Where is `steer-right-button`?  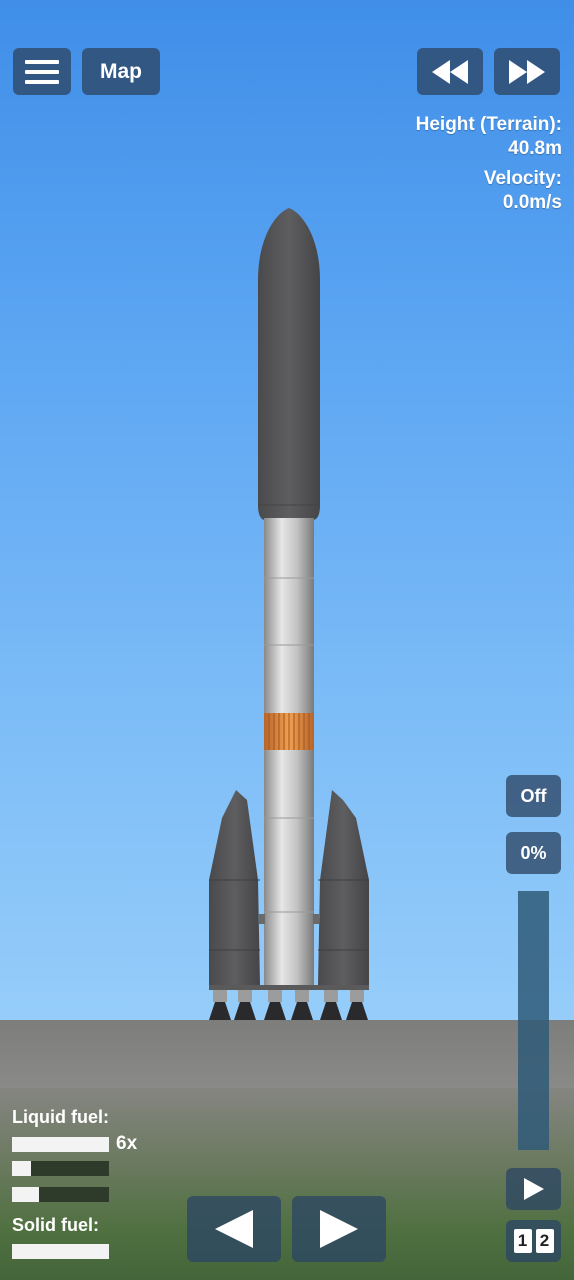
steer-right-button is located at coordinates (339, 1229).